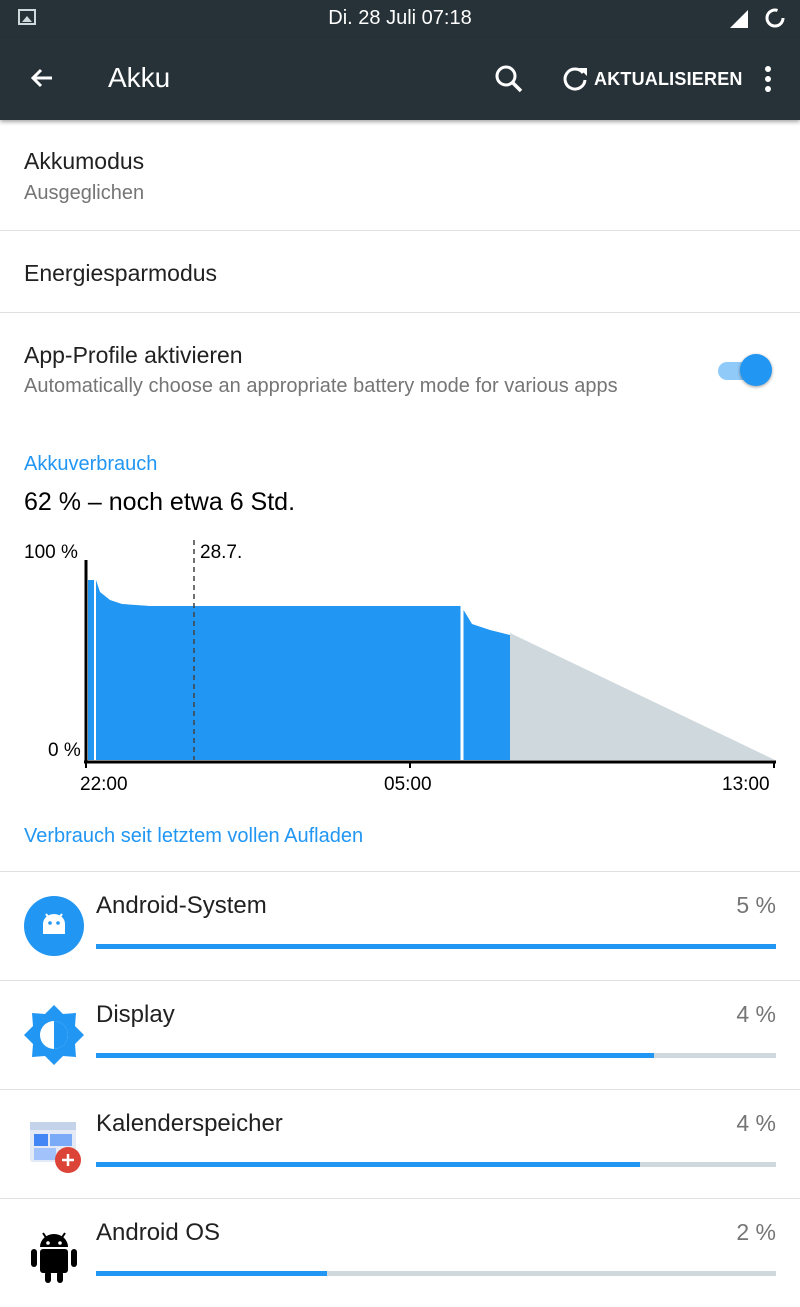 This screenshot has height=1307, width=800. Describe the element at coordinates (299, 670) in the screenshot. I see `chart-actual-area` at that location.